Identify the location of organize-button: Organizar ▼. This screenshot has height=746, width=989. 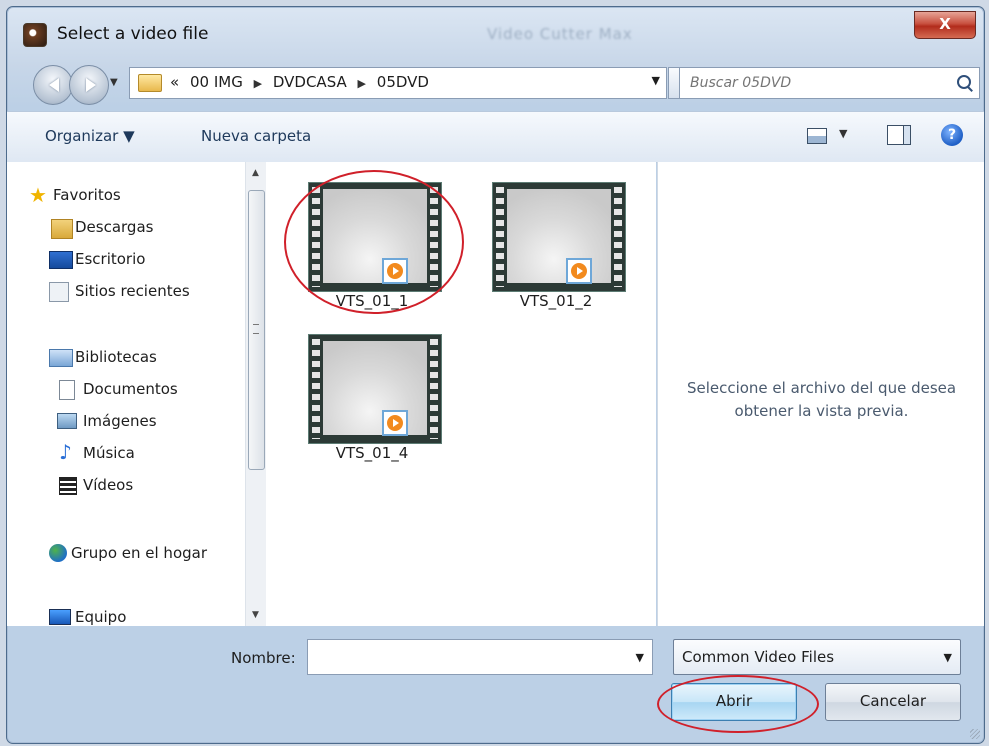
(90, 136).